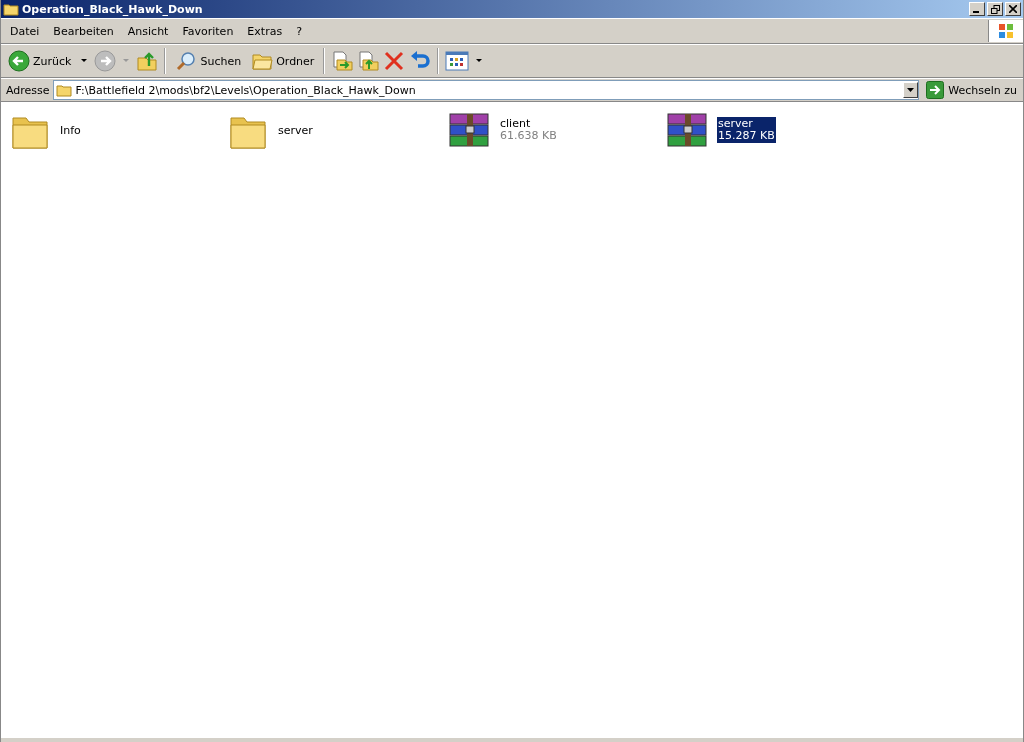 The width and height of the screenshot is (1024, 742). Describe the element at coordinates (112, 9) in the screenshot. I see `window-title: Operation_Black_Hawk_Down` at that location.